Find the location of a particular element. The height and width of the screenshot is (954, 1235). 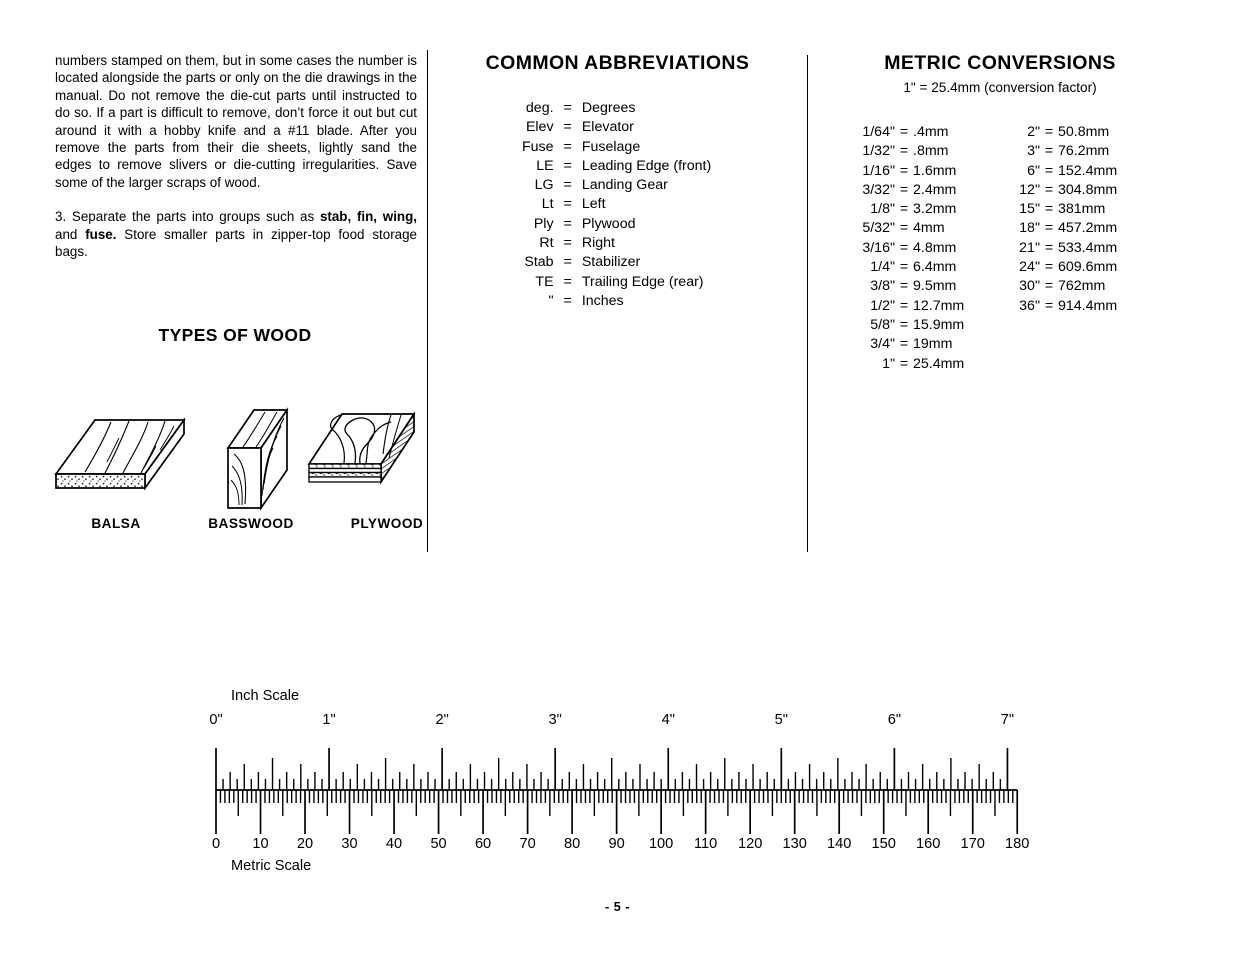

metric-inch-value: 1/16" is located at coordinates (878, 170).